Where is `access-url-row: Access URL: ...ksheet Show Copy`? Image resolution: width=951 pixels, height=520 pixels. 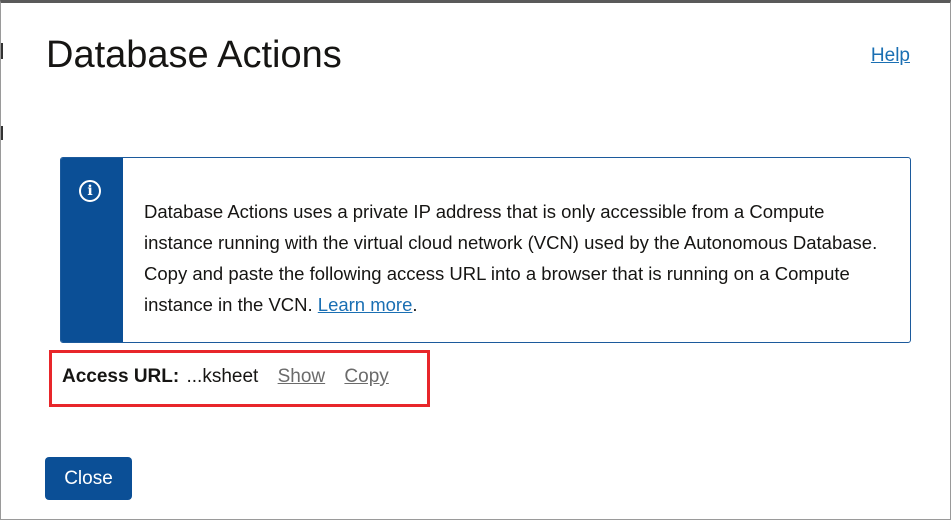
access-url-row: Access URL: ...ksheet Show Copy is located at coordinates (225, 377).